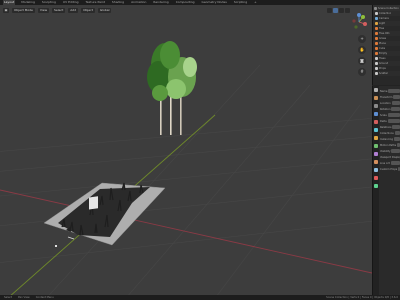  What do you see at coordinates (43, 10) in the screenshot?
I see `view-menu: View` at bounding box center [43, 10].